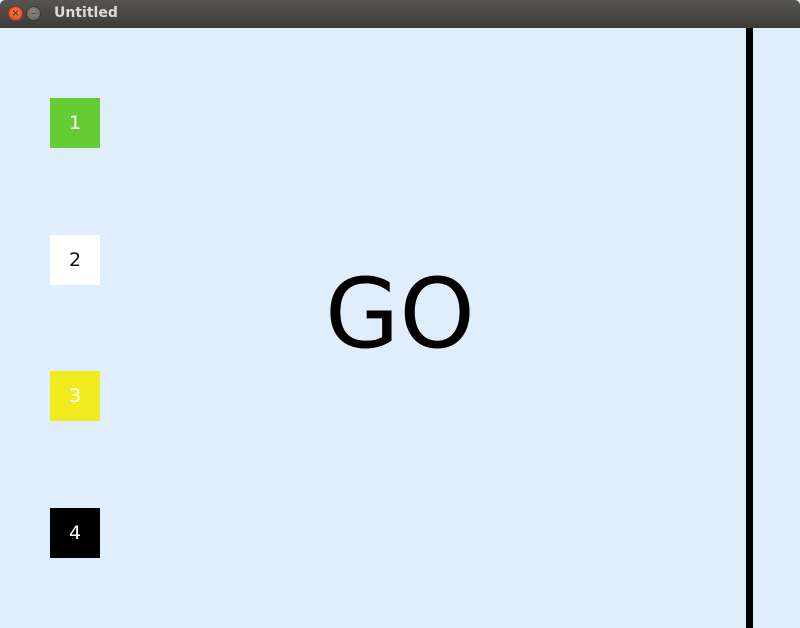 The width and height of the screenshot is (800, 628). What do you see at coordinates (400, 14) in the screenshot?
I see `title-bar: × – Untitled` at bounding box center [400, 14].